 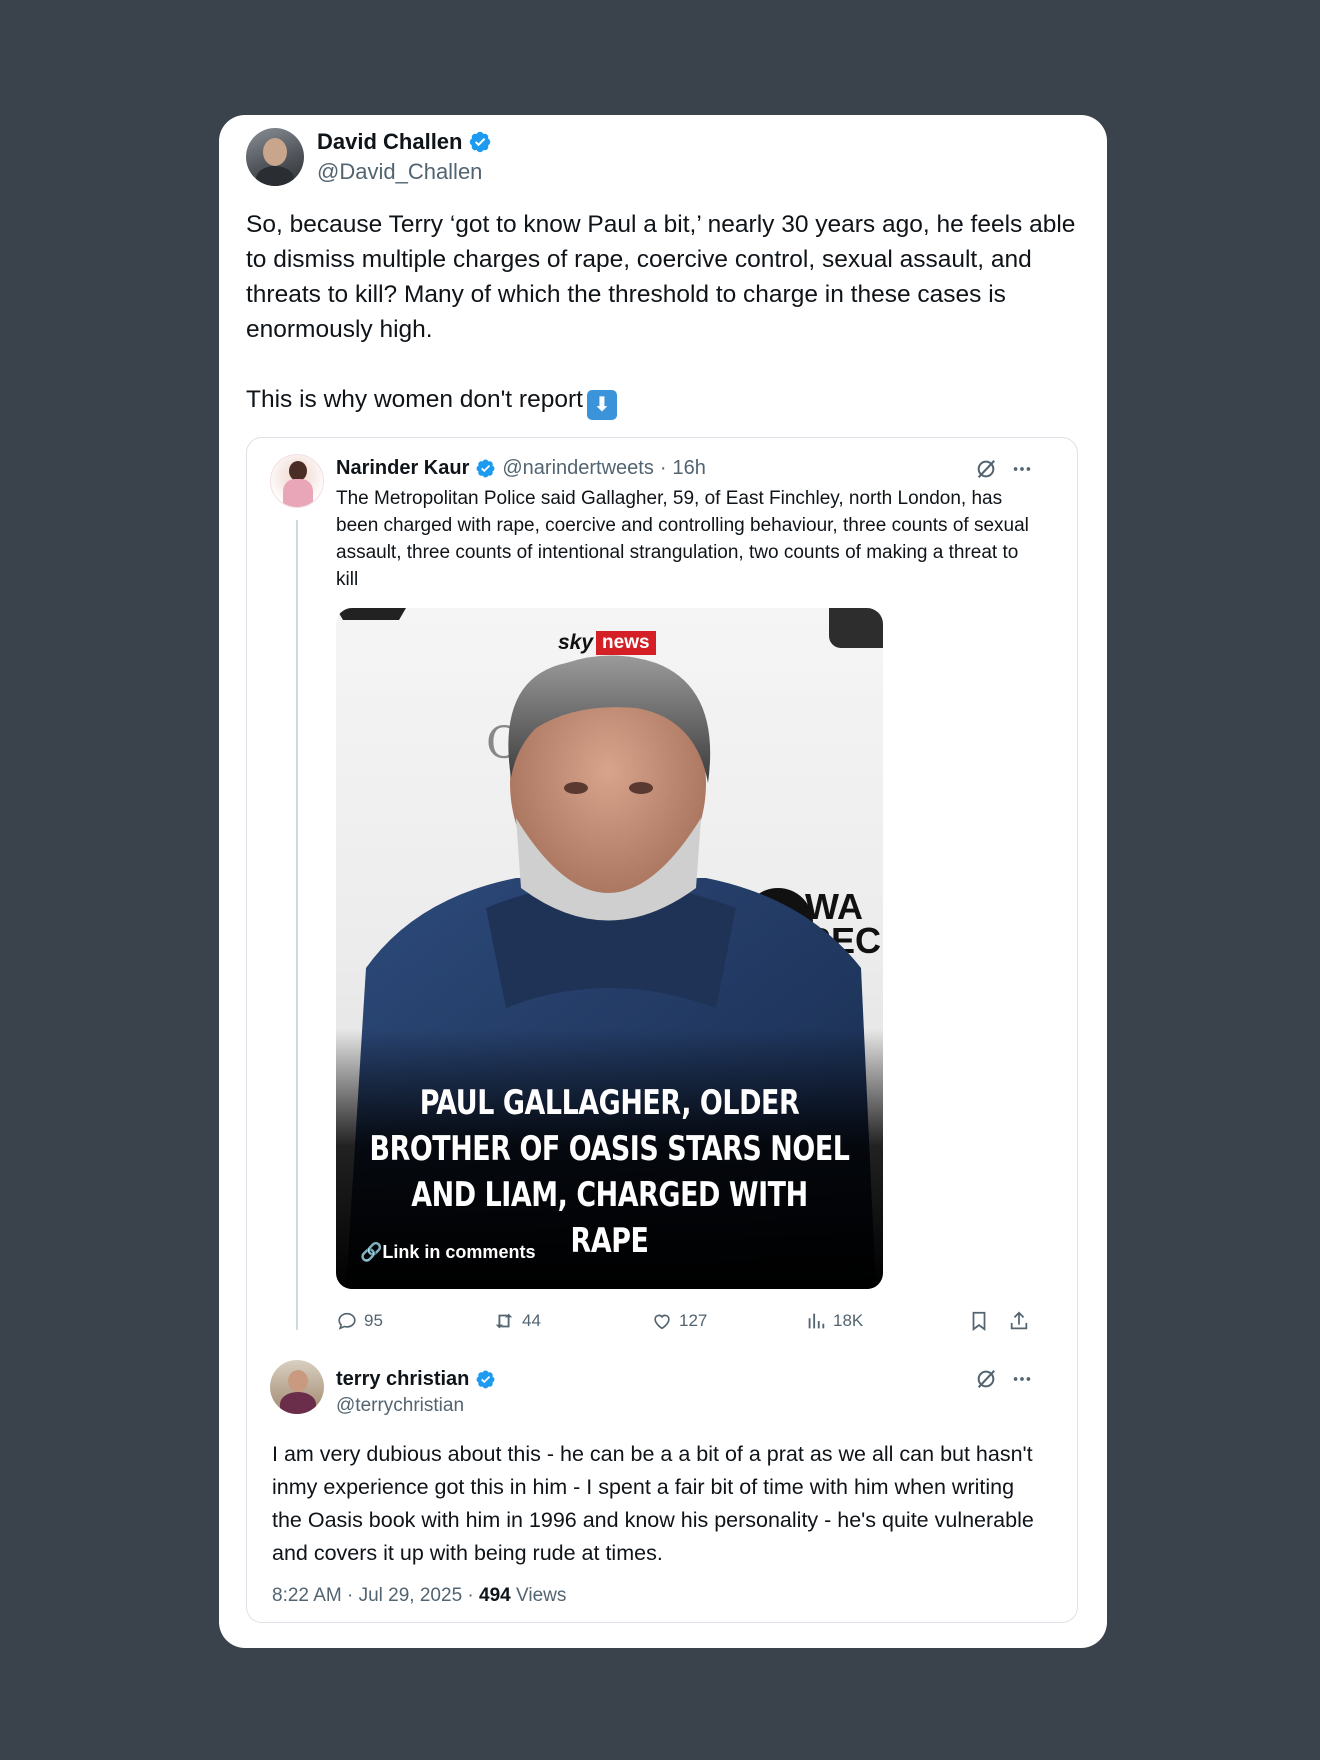 I want to click on reply-views-label: Views, so click(x=541, y=1595).